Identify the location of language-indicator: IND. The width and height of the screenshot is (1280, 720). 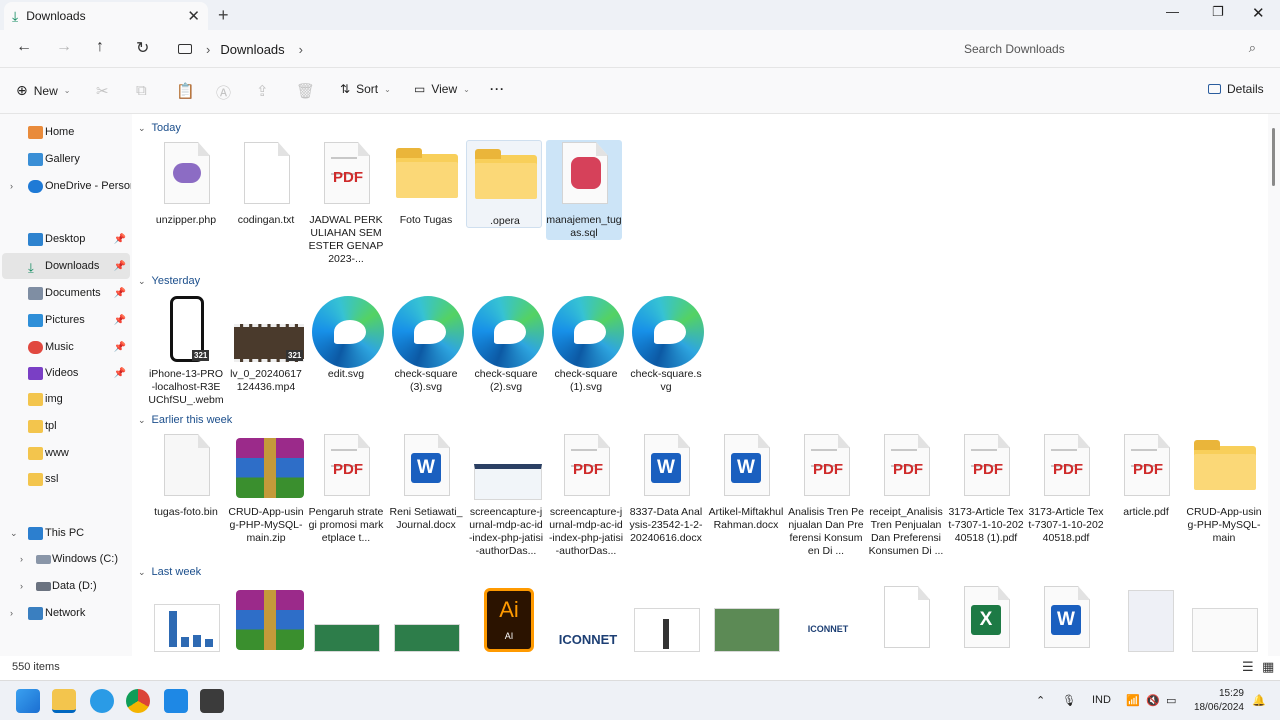
(1101, 700).